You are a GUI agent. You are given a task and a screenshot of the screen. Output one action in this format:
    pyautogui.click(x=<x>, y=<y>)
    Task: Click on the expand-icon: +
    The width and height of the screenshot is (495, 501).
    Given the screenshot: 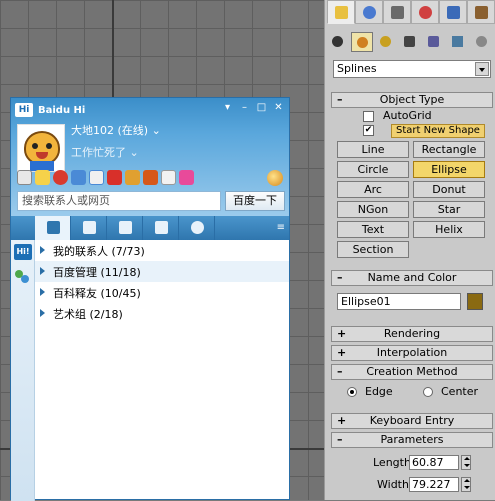 What is the action you would take?
    pyautogui.click(x=342, y=333)
    